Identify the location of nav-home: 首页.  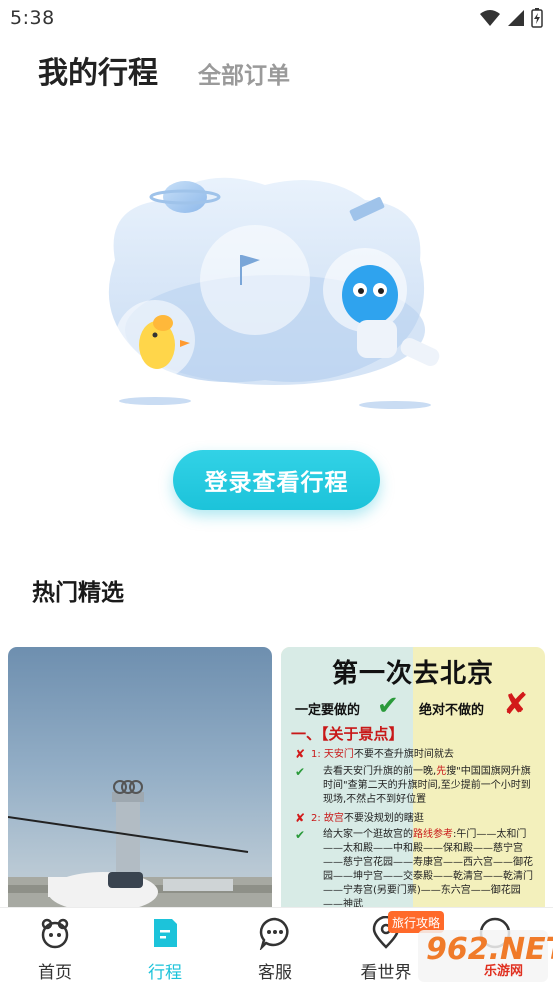
(55, 945).